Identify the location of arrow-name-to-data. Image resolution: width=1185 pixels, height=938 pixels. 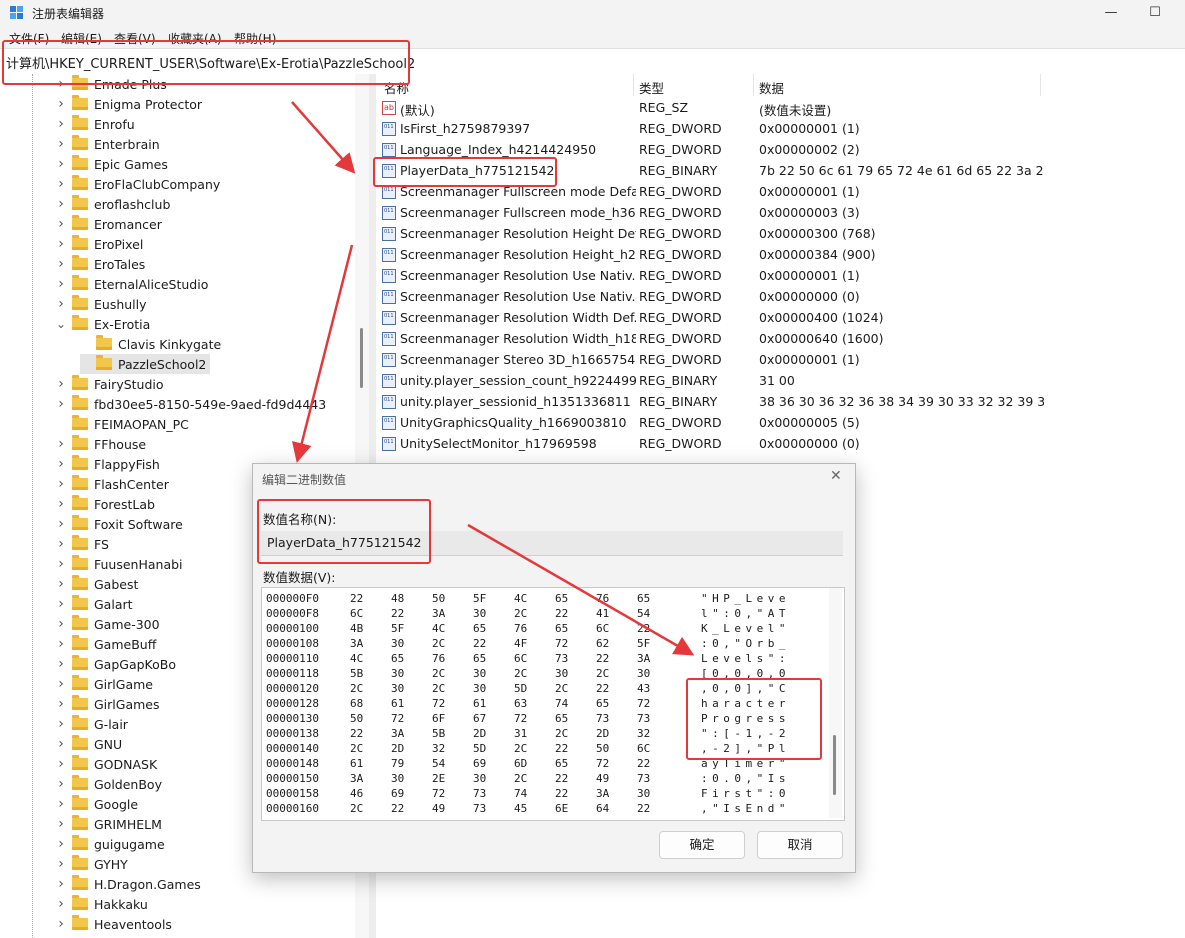
(581, 589).